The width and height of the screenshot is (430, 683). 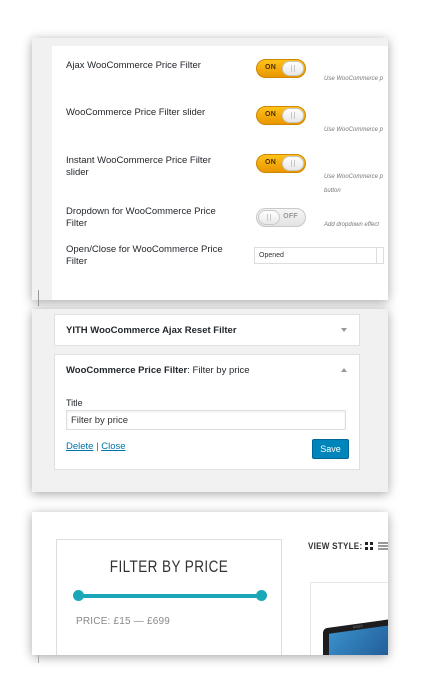 I want to click on product-card: ASUS, so click(x=349, y=618).